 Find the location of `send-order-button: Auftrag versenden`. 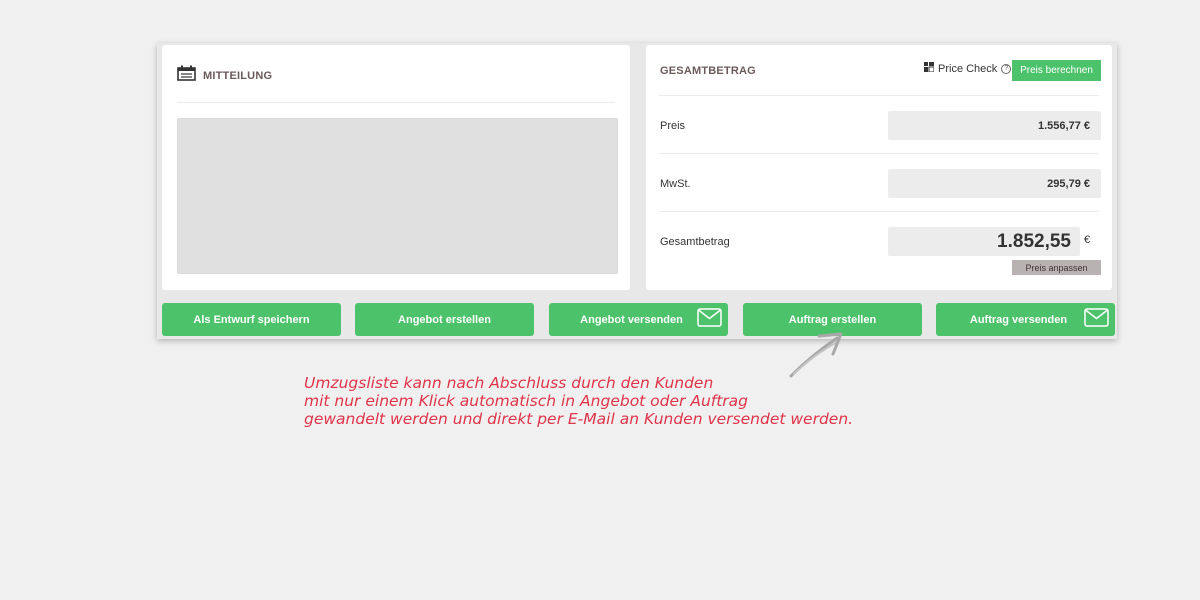

send-order-button: Auftrag versenden is located at coordinates (1025, 319).